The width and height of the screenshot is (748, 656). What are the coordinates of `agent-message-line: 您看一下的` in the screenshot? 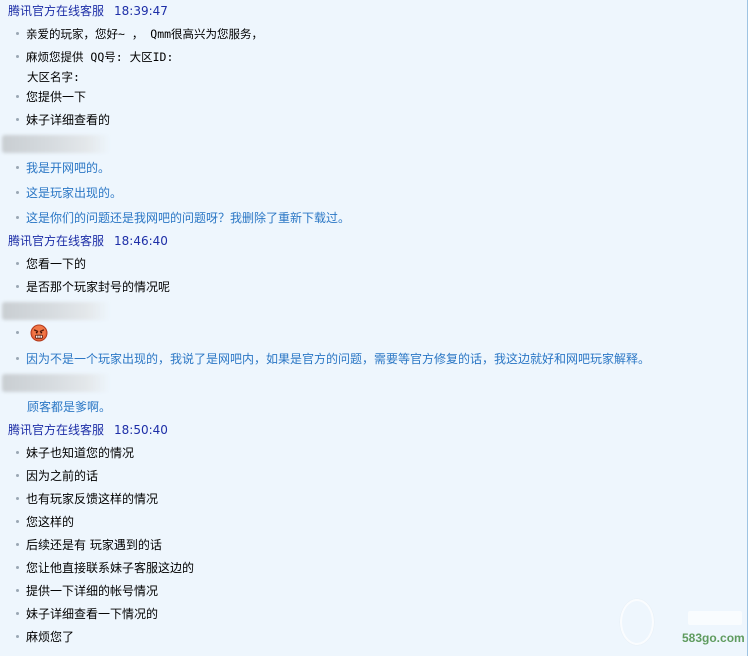 It's located at (51, 264).